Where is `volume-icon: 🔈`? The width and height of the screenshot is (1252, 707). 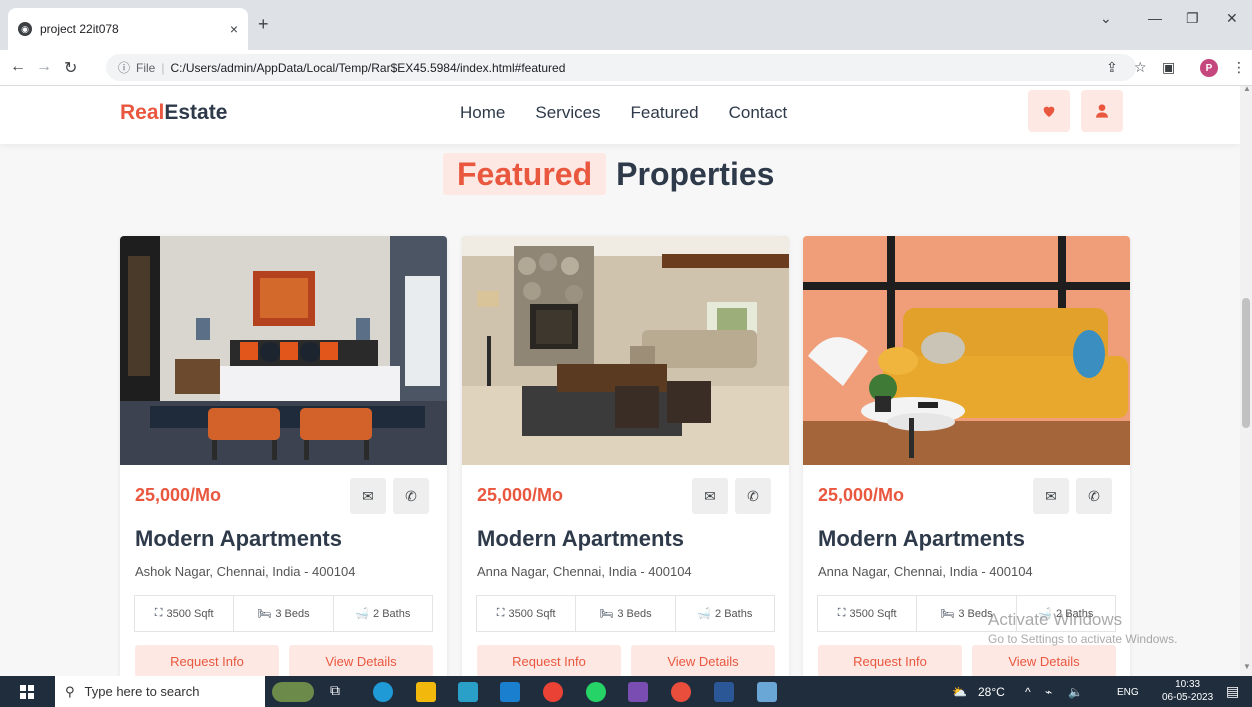 volume-icon: 🔈 is located at coordinates (1075, 692).